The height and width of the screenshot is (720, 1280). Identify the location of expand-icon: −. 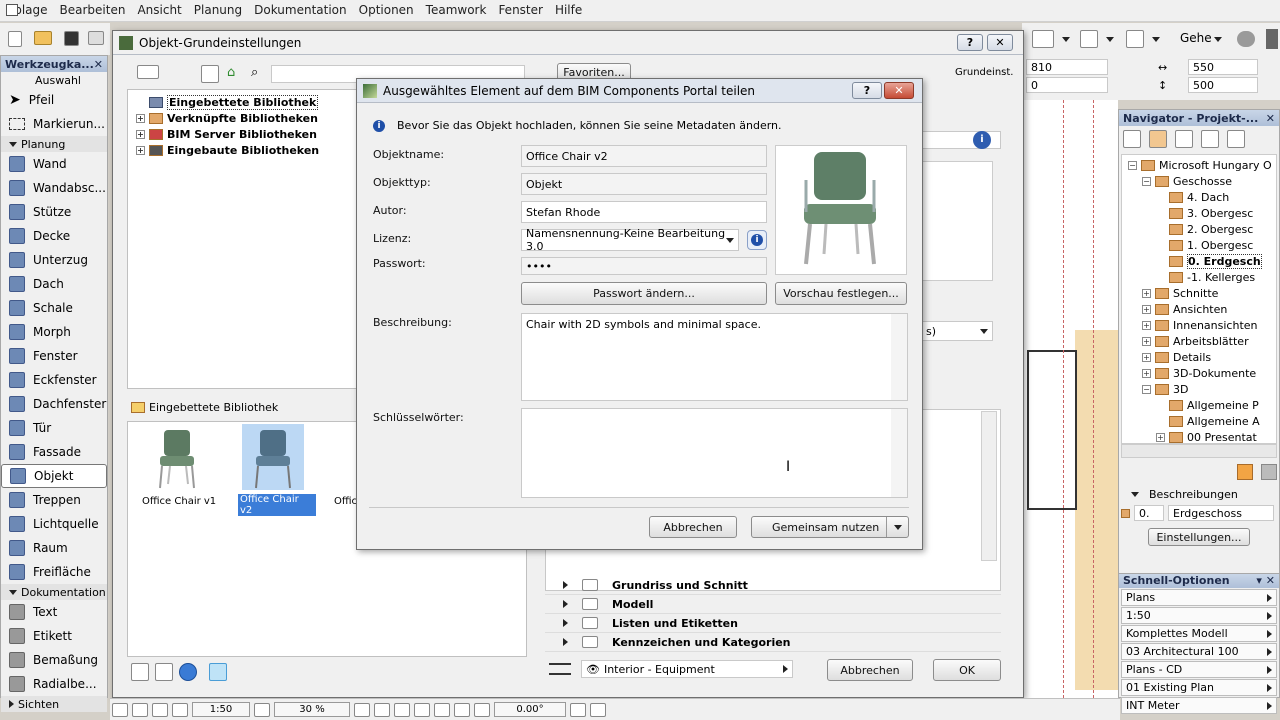
(1146, 389).